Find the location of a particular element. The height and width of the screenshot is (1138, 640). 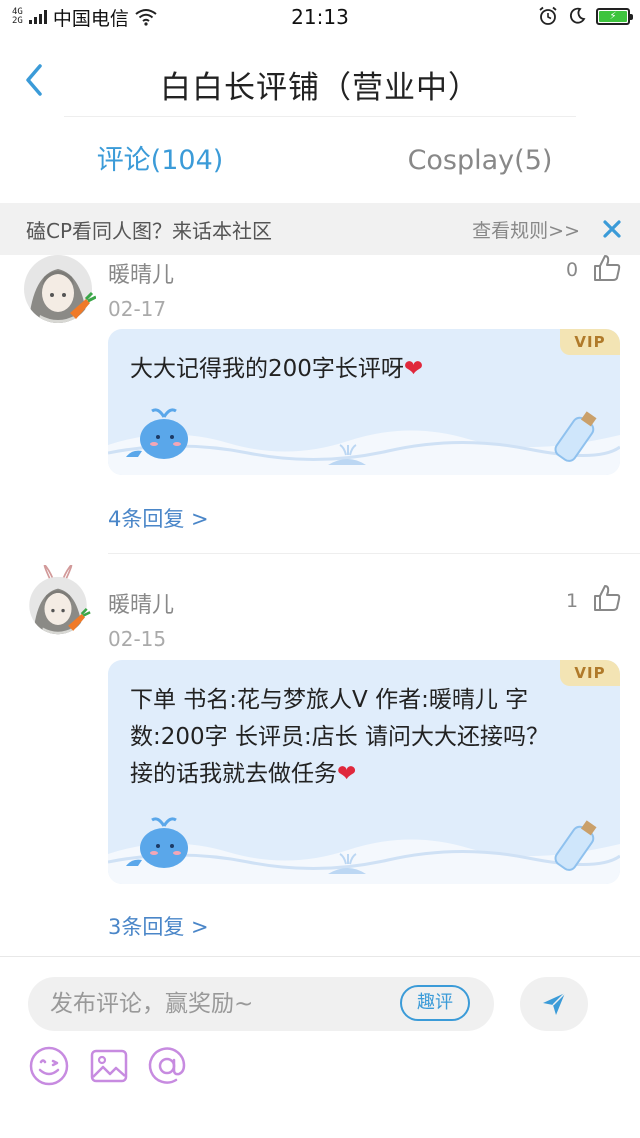

alarm-icon is located at coordinates (548, 15).